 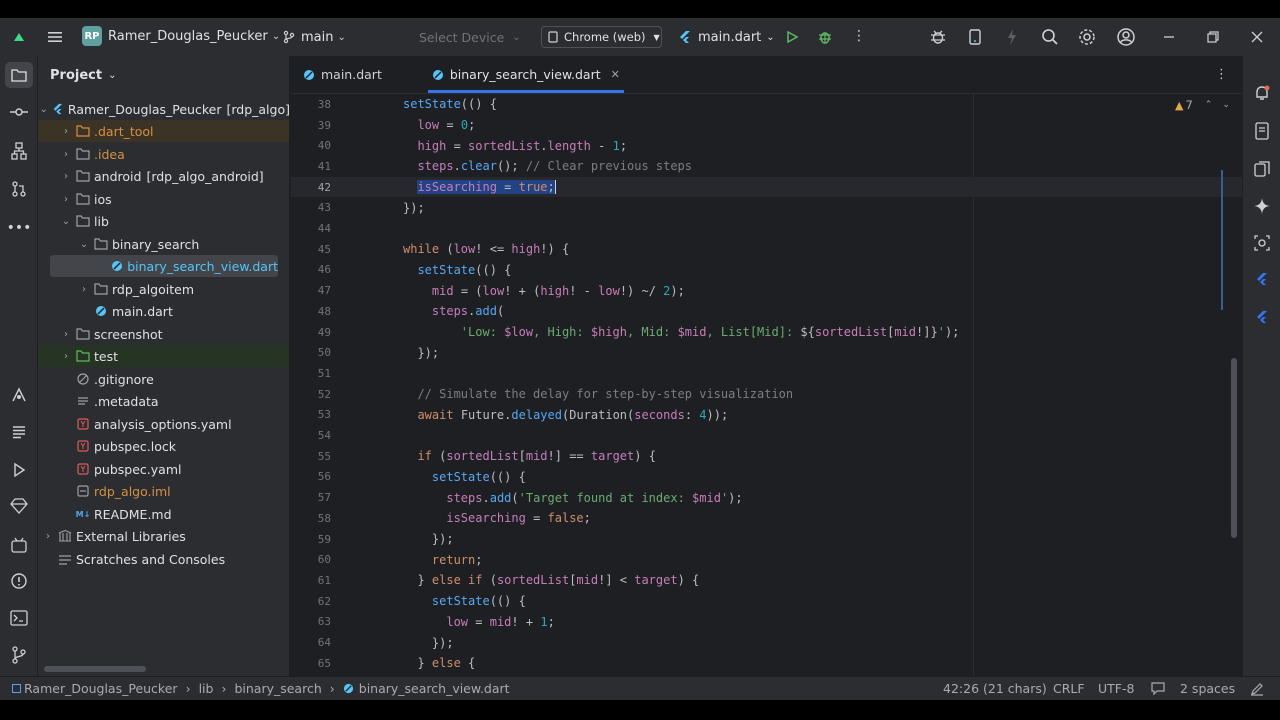 What do you see at coordinates (163, 536) in the screenshot?
I see `tree-item-external-libraries: › External Libraries` at bounding box center [163, 536].